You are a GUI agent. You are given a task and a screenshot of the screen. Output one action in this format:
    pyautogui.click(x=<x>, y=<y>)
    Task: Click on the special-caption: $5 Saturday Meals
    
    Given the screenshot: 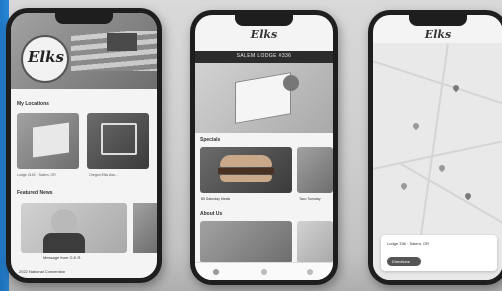 What is the action you would take?
    pyautogui.click(x=216, y=199)
    